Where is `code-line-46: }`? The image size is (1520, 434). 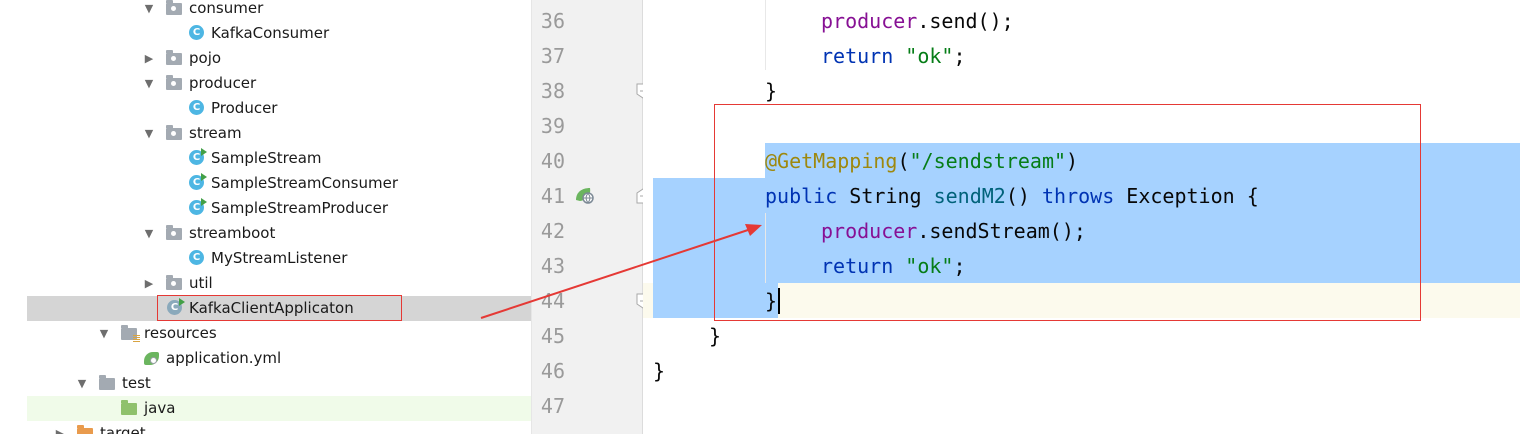
code-line-46: } is located at coordinates (659, 371).